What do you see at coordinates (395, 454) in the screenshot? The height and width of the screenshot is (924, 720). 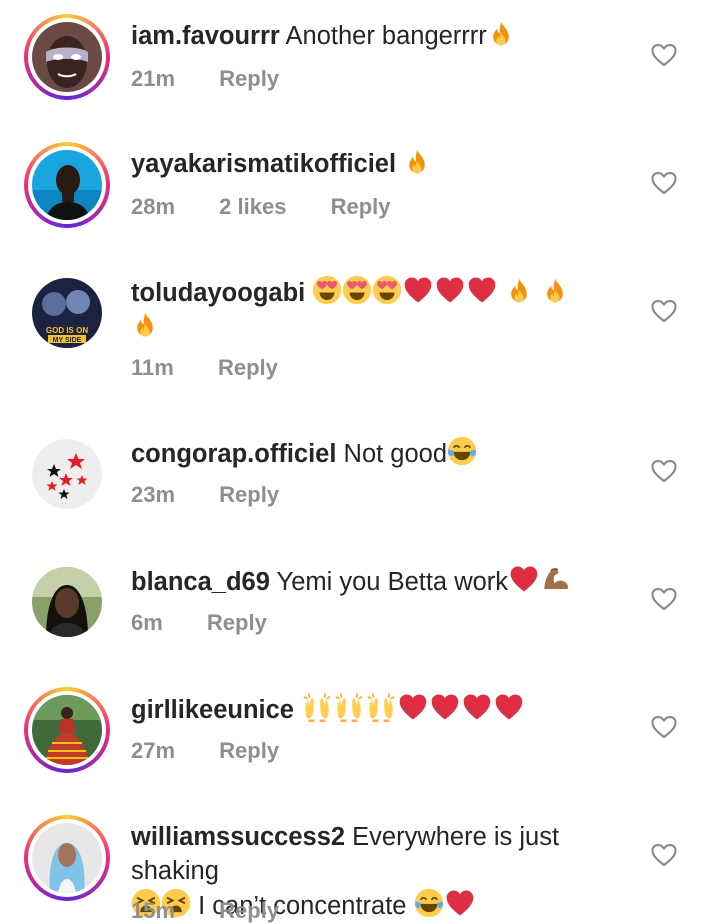 I see `comment-text: Not good` at bounding box center [395, 454].